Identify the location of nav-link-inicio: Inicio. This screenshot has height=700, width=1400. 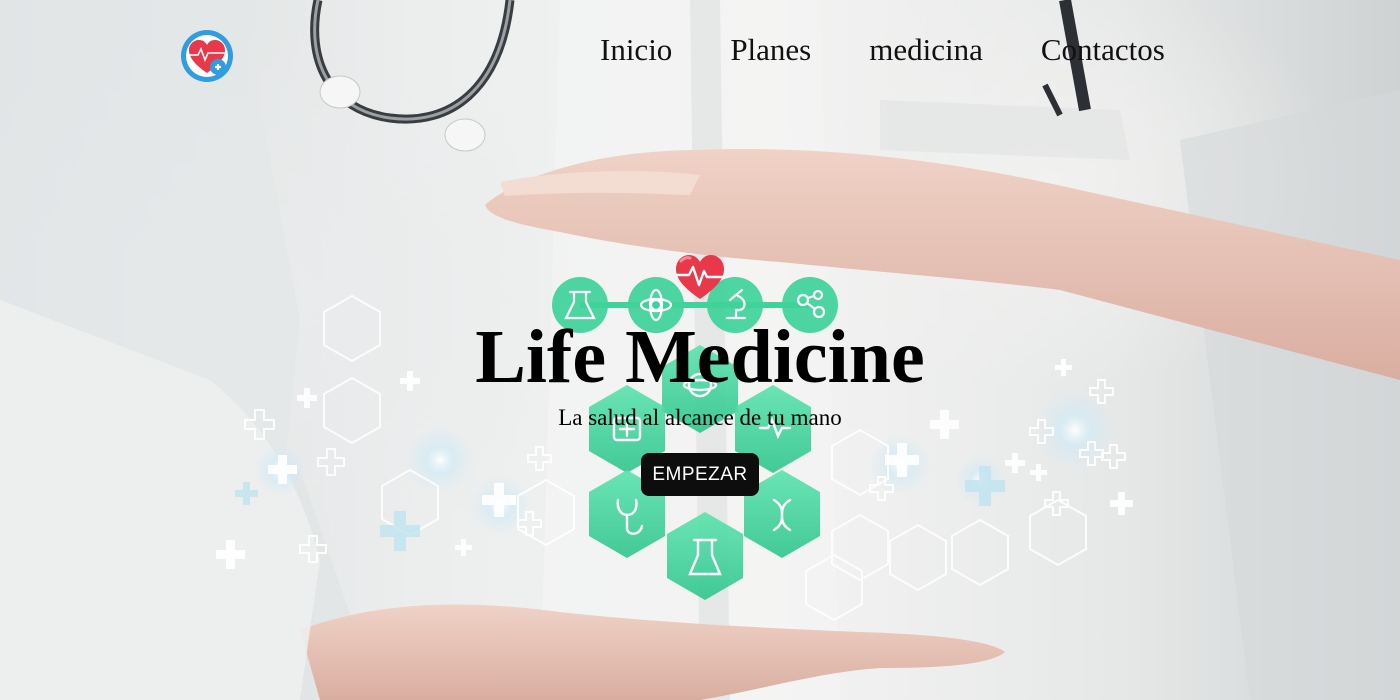
(636, 49).